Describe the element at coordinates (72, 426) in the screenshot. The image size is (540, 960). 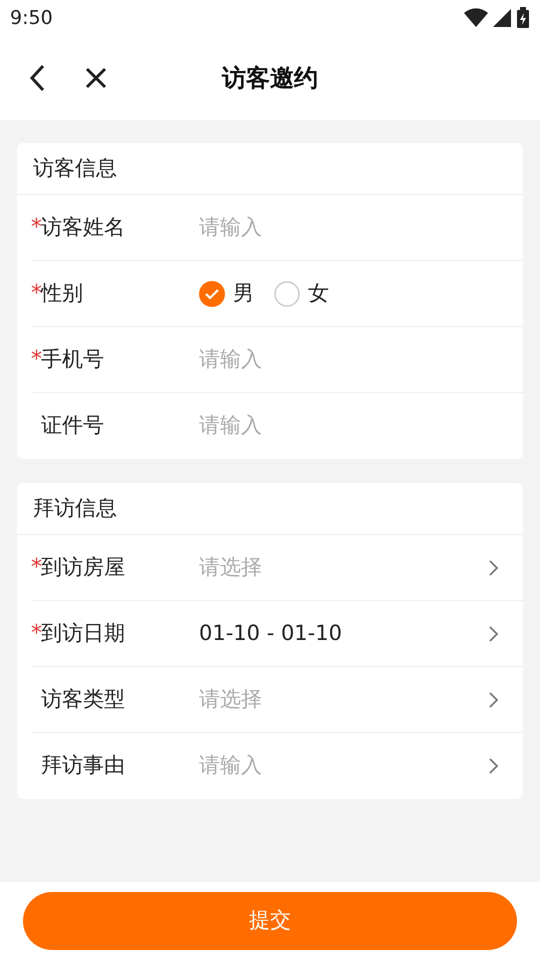
I see `field-label: 证件号` at that location.